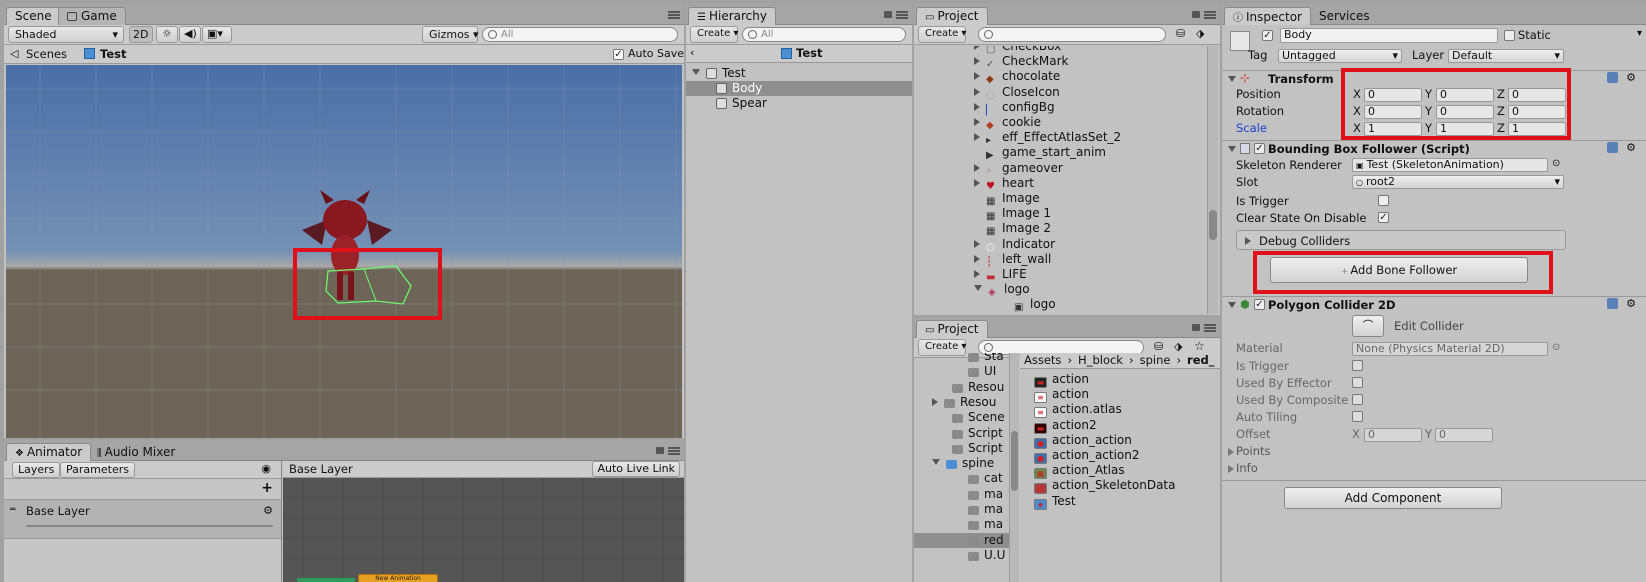 This screenshot has width=1646, height=582. I want to click on breadcrumb-test: Test, so click(113, 54).